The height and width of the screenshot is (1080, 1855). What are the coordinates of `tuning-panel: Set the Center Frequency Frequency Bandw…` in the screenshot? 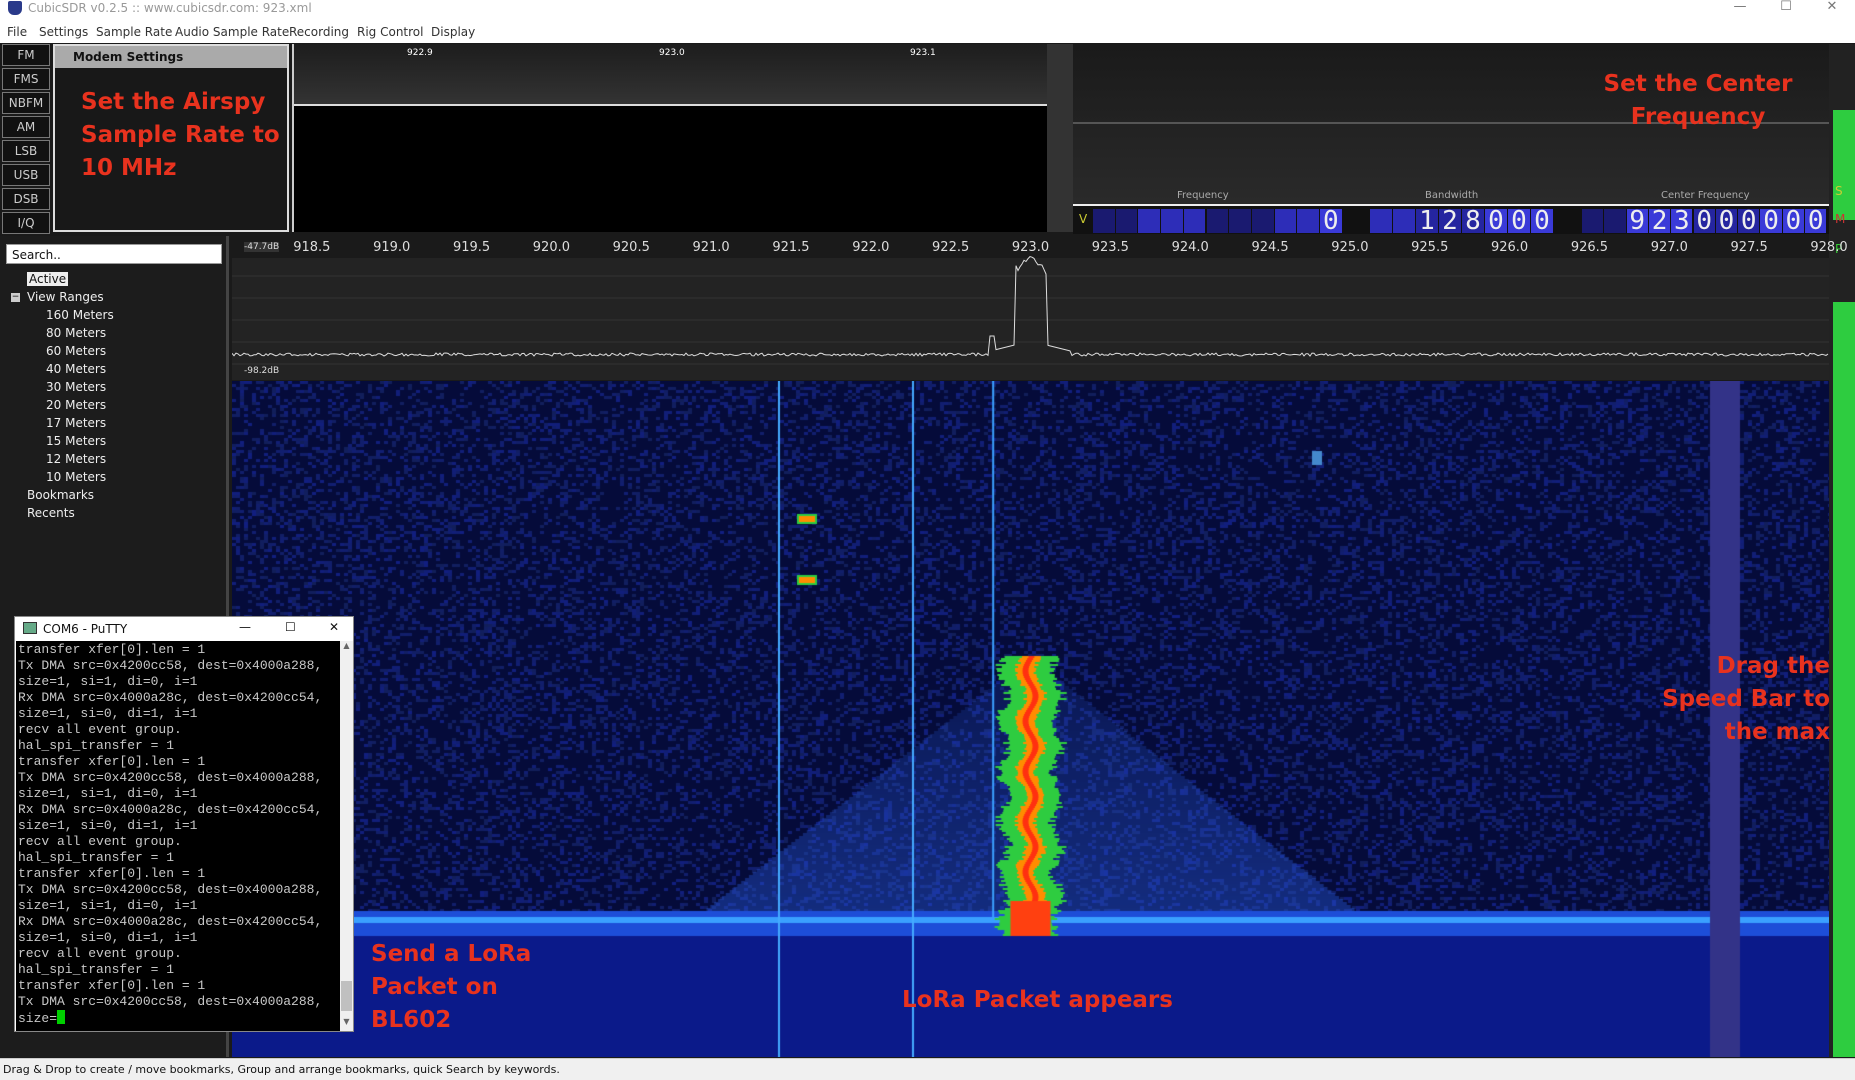 It's located at (1451, 124).